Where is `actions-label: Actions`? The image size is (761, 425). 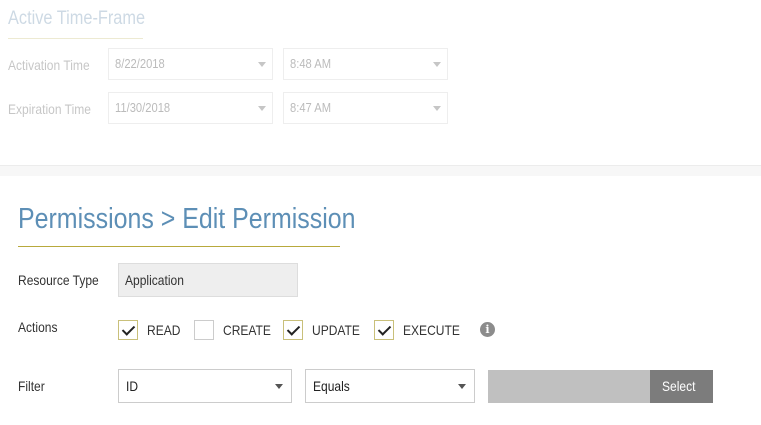 actions-label: Actions is located at coordinates (38, 327).